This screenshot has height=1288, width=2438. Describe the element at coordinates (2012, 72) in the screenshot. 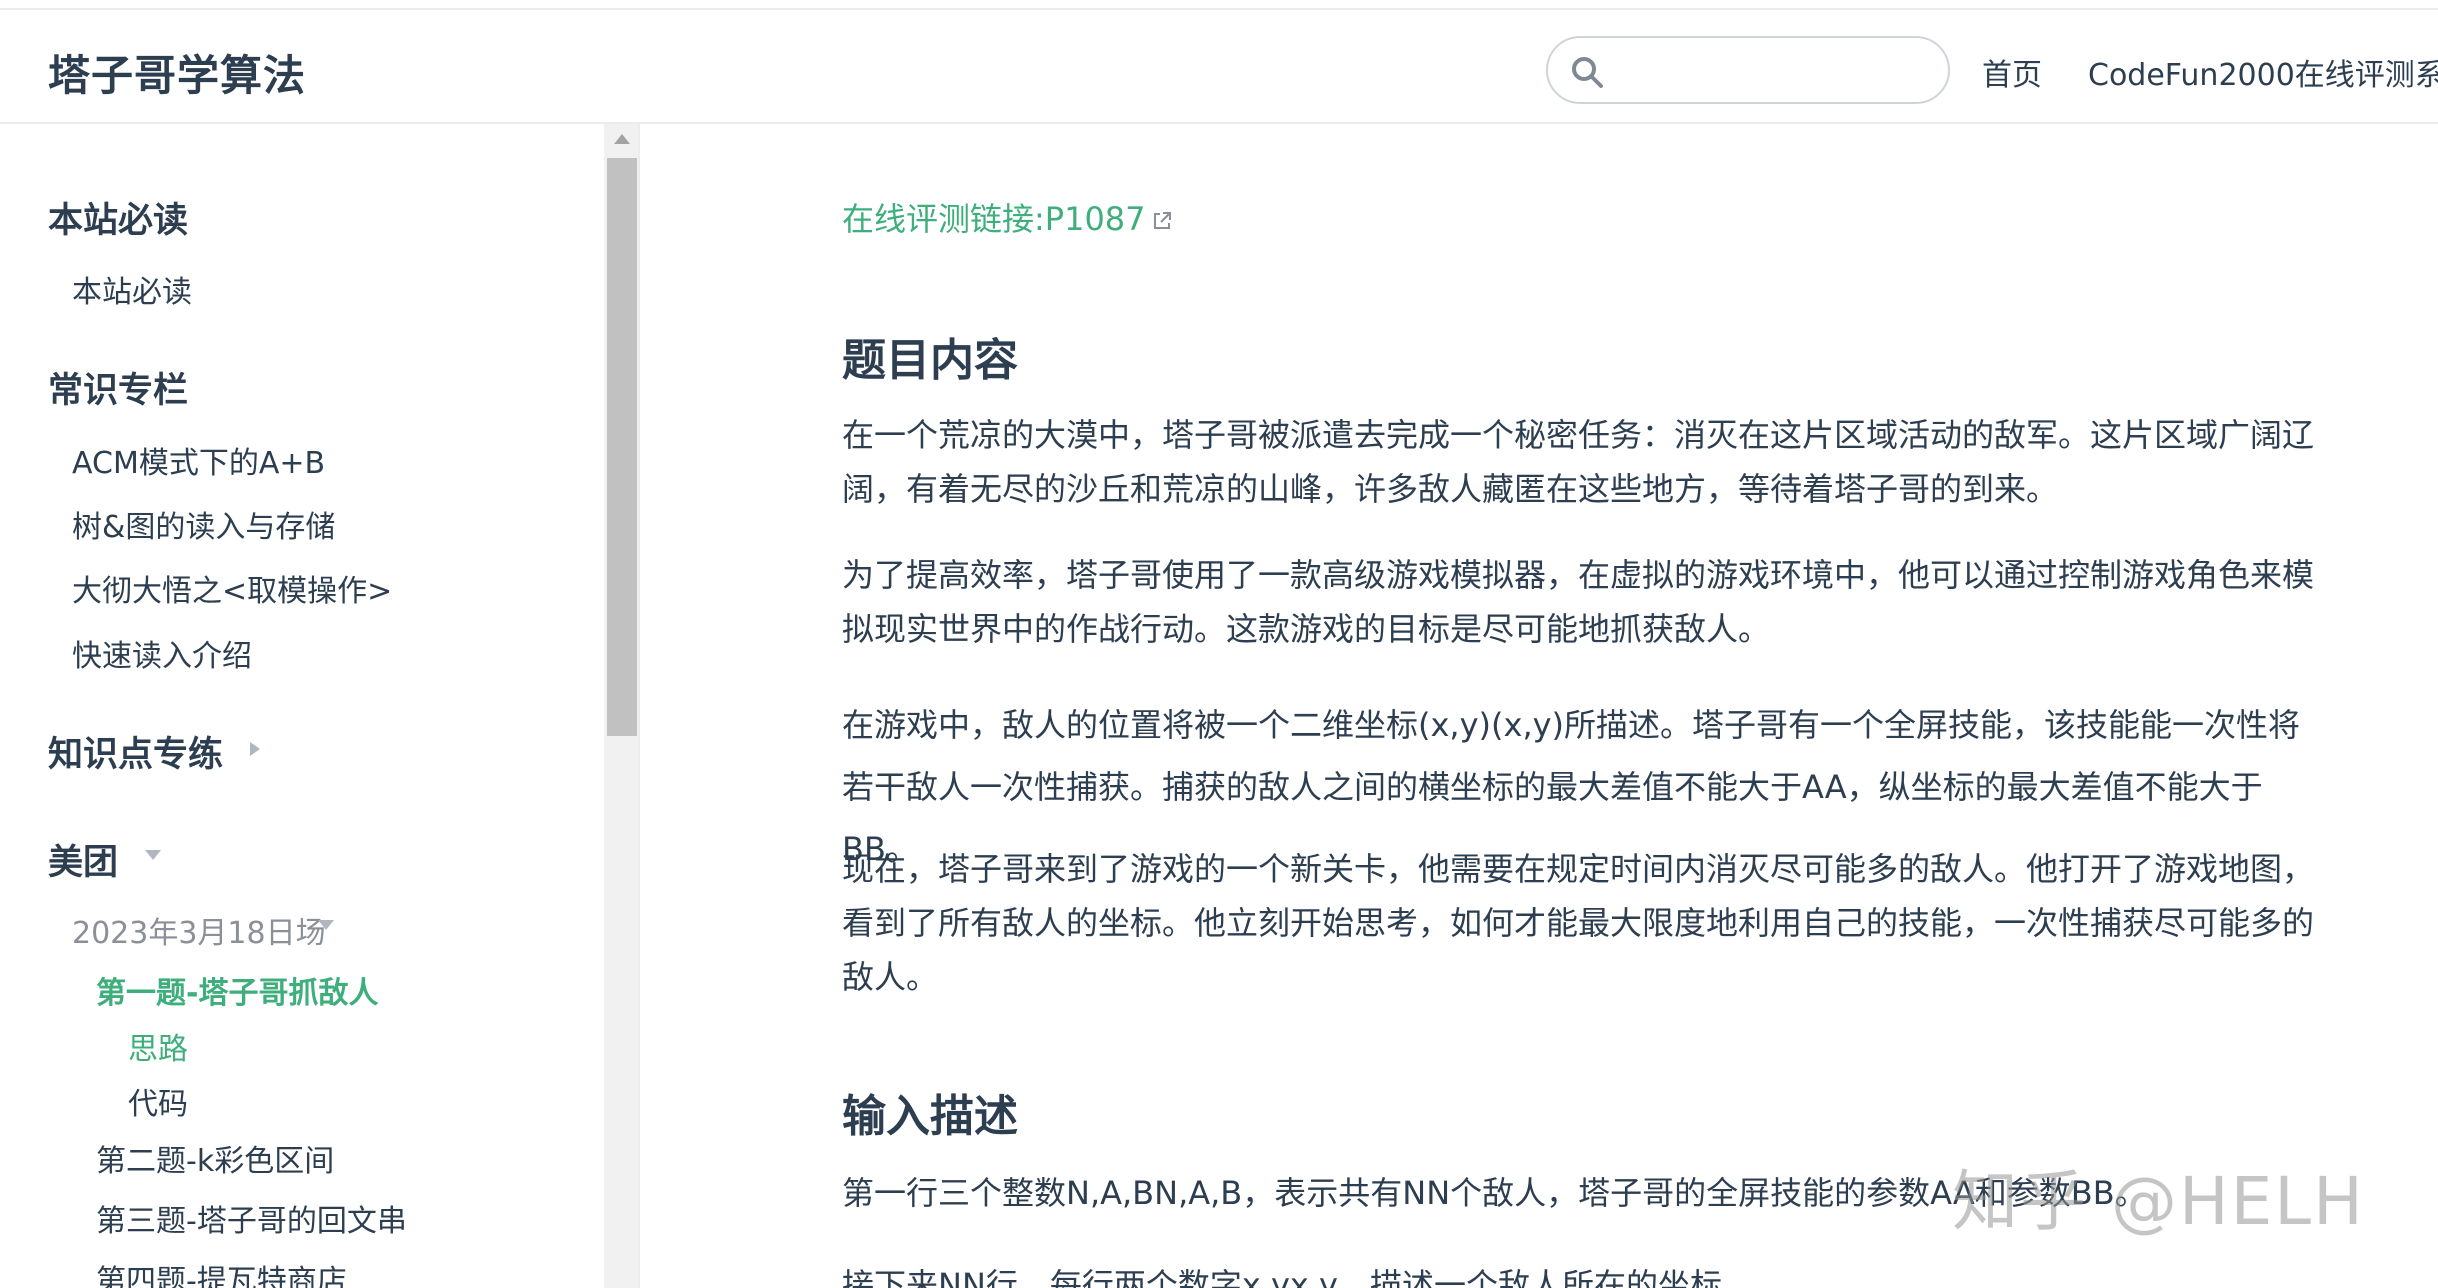

I see `nav-link-home: 首页` at that location.